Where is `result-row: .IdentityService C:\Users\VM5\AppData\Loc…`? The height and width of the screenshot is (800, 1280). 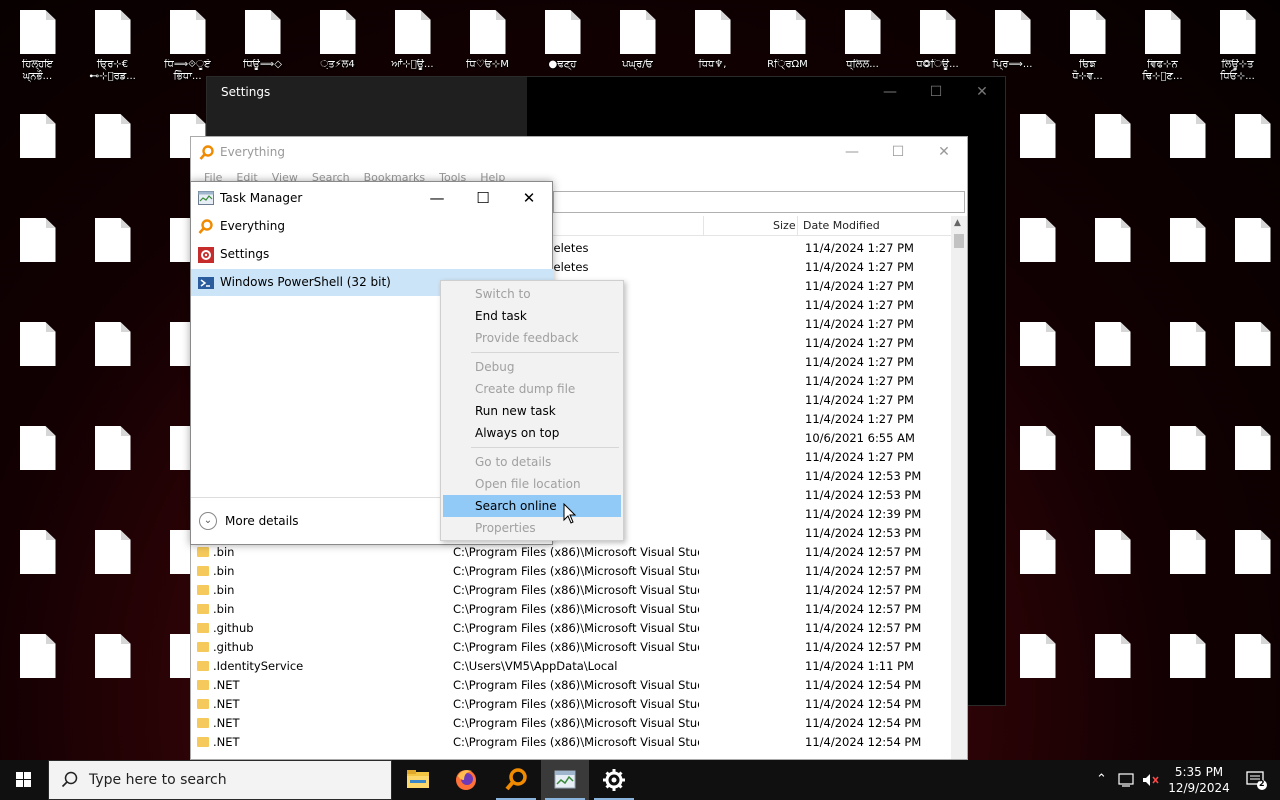 result-row: .IdentityService C:\Users\VM5\AppData\Loc… is located at coordinates (572, 666).